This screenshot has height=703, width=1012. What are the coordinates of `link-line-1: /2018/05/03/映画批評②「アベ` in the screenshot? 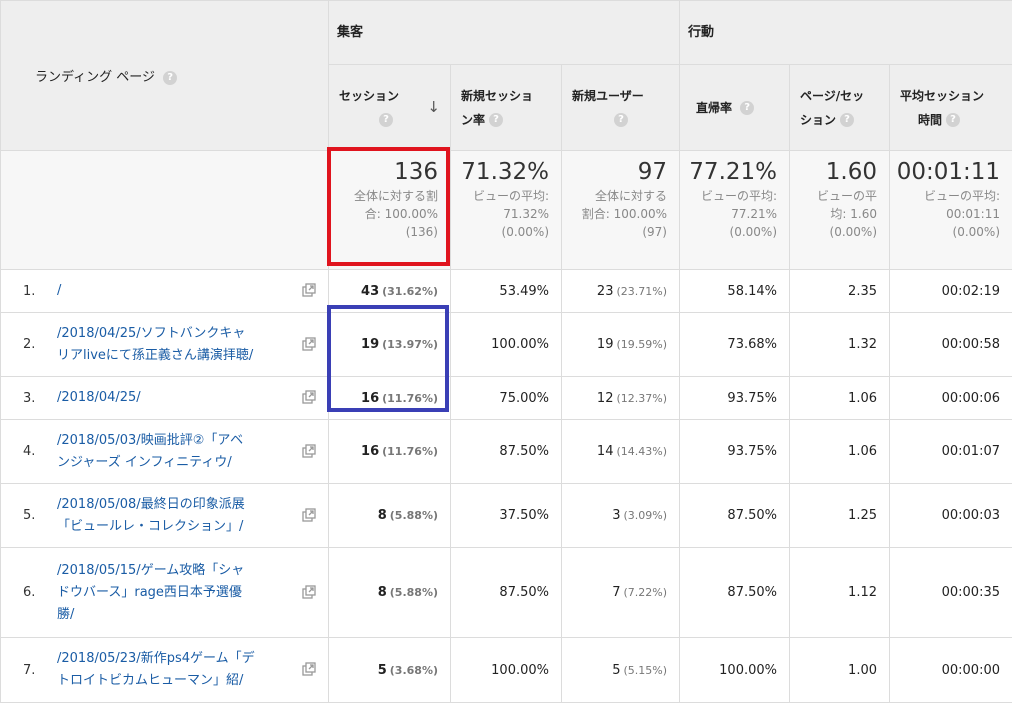 It's located at (150, 440).